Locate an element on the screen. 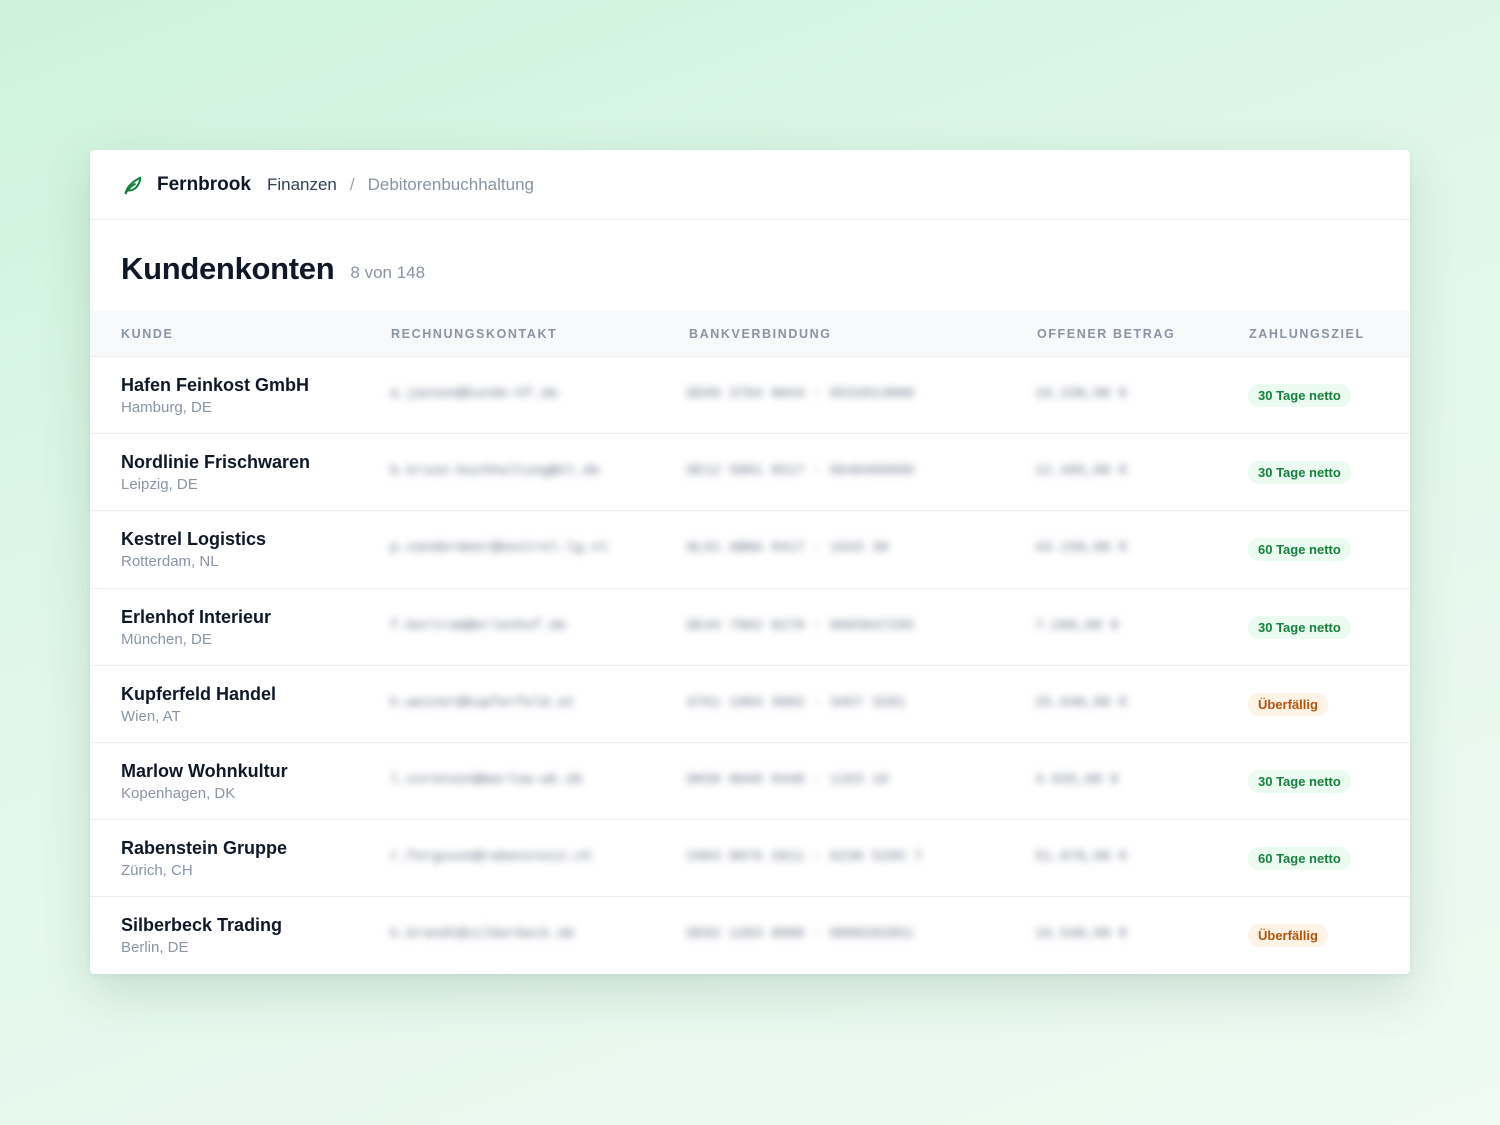 The width and height of the screenshot is (1500, 1125). open-amount: 18.230,00 € is located at coordinates (1081, 394).